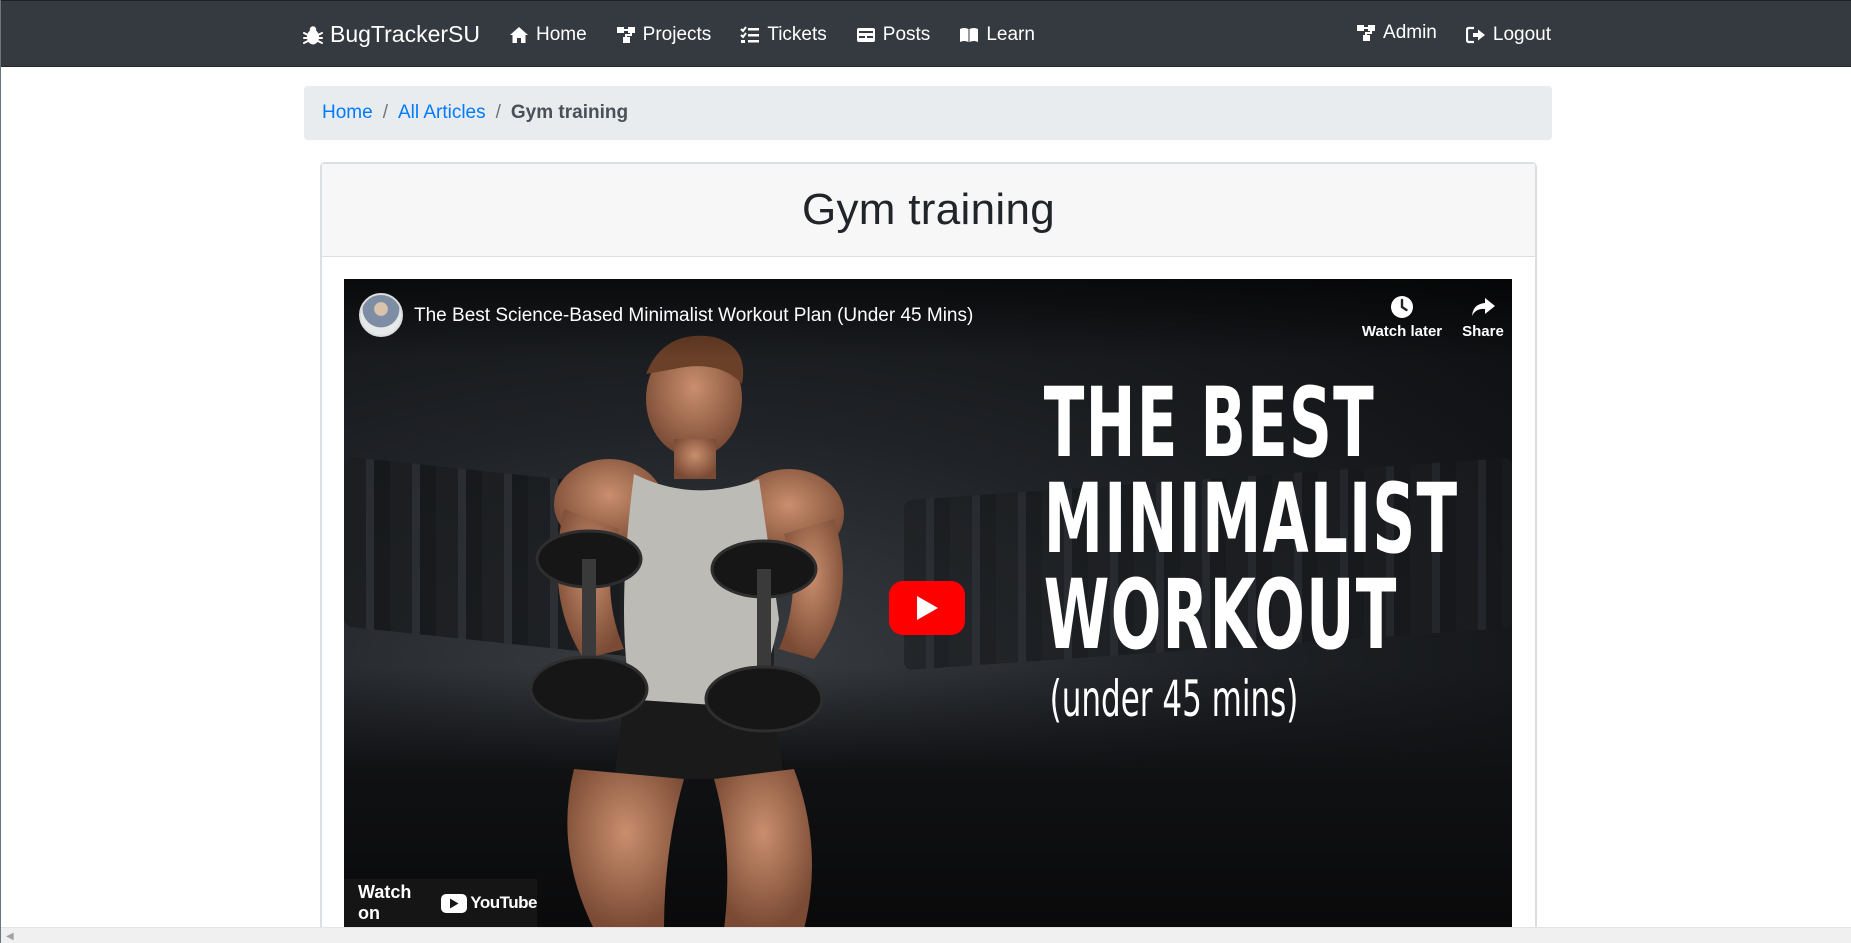  Describe the element at coordinates (1483, 331) in the screenshot. I see `share-label: Share` at that location.